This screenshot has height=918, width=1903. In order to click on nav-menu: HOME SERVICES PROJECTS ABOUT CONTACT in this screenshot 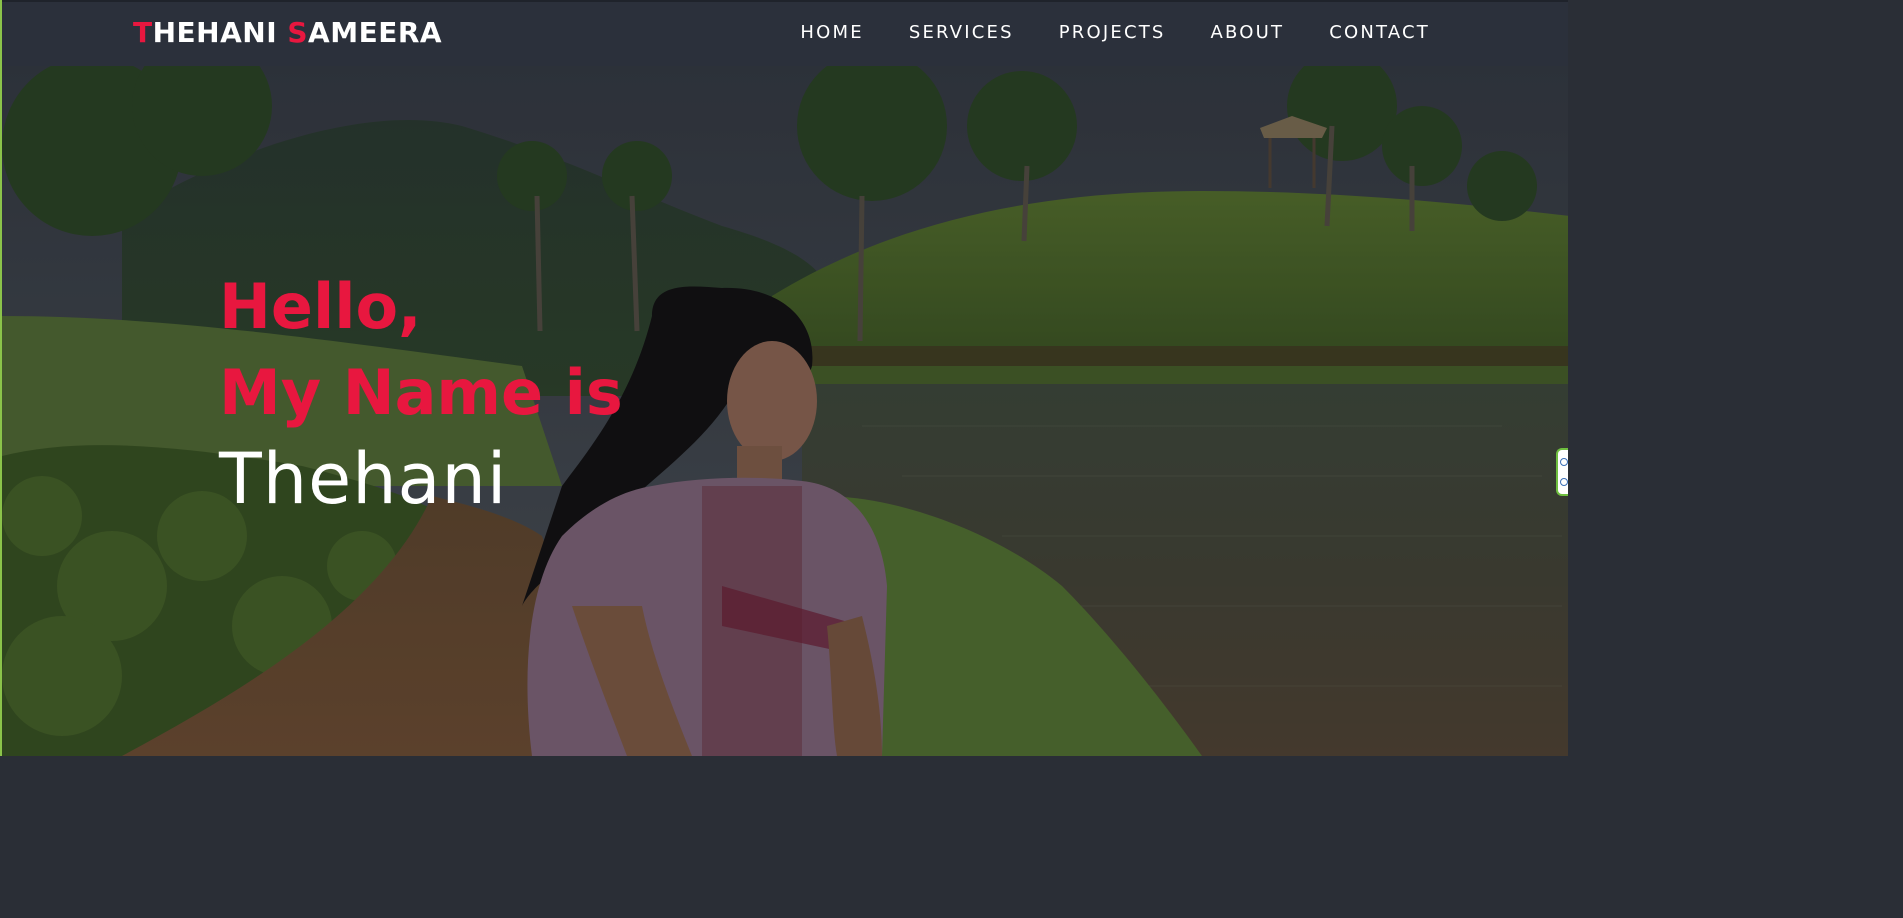, I will do `click(1115, 32)`.